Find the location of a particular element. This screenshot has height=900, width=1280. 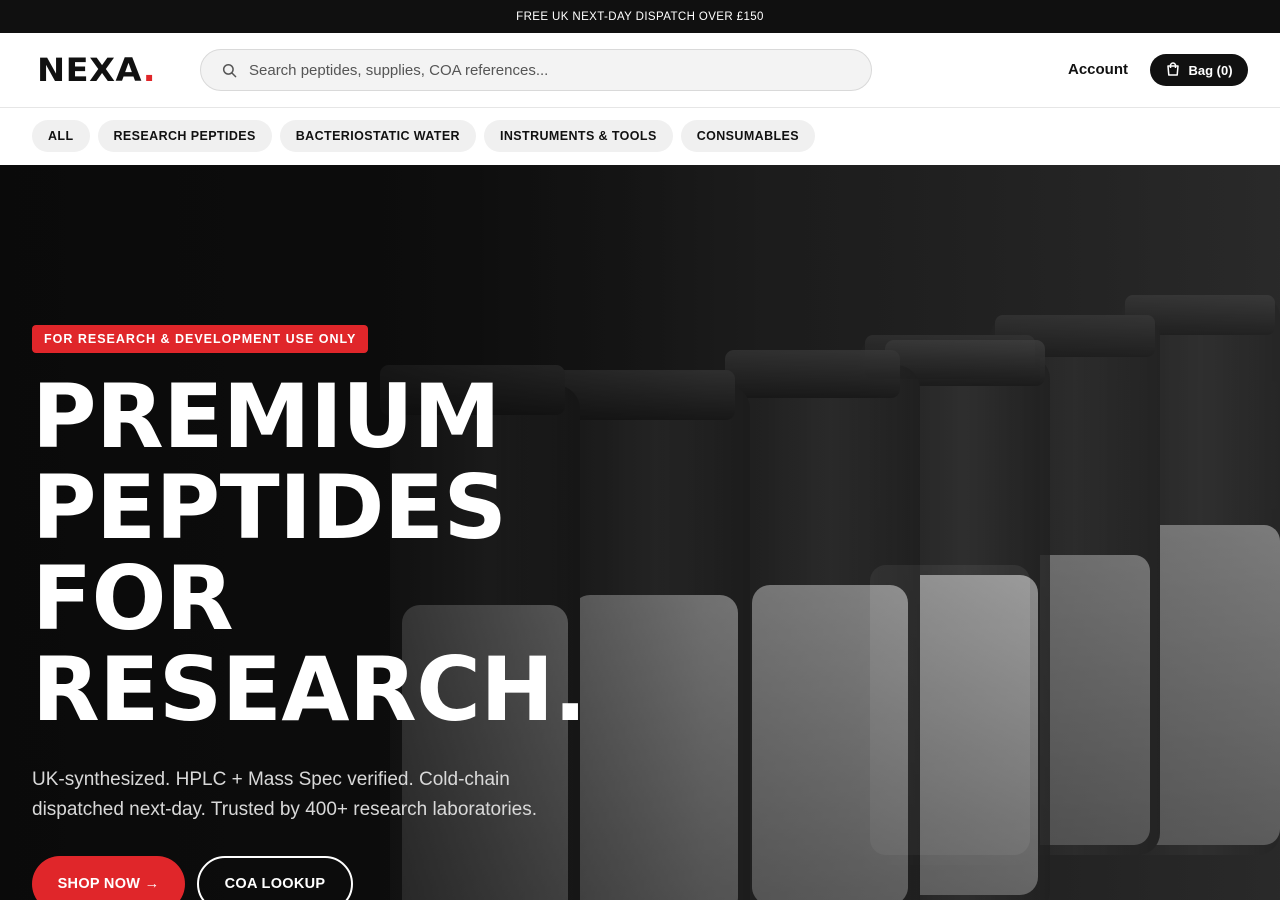

shop-now-button: SHOP NOW → is located at coordinates (108, 878).